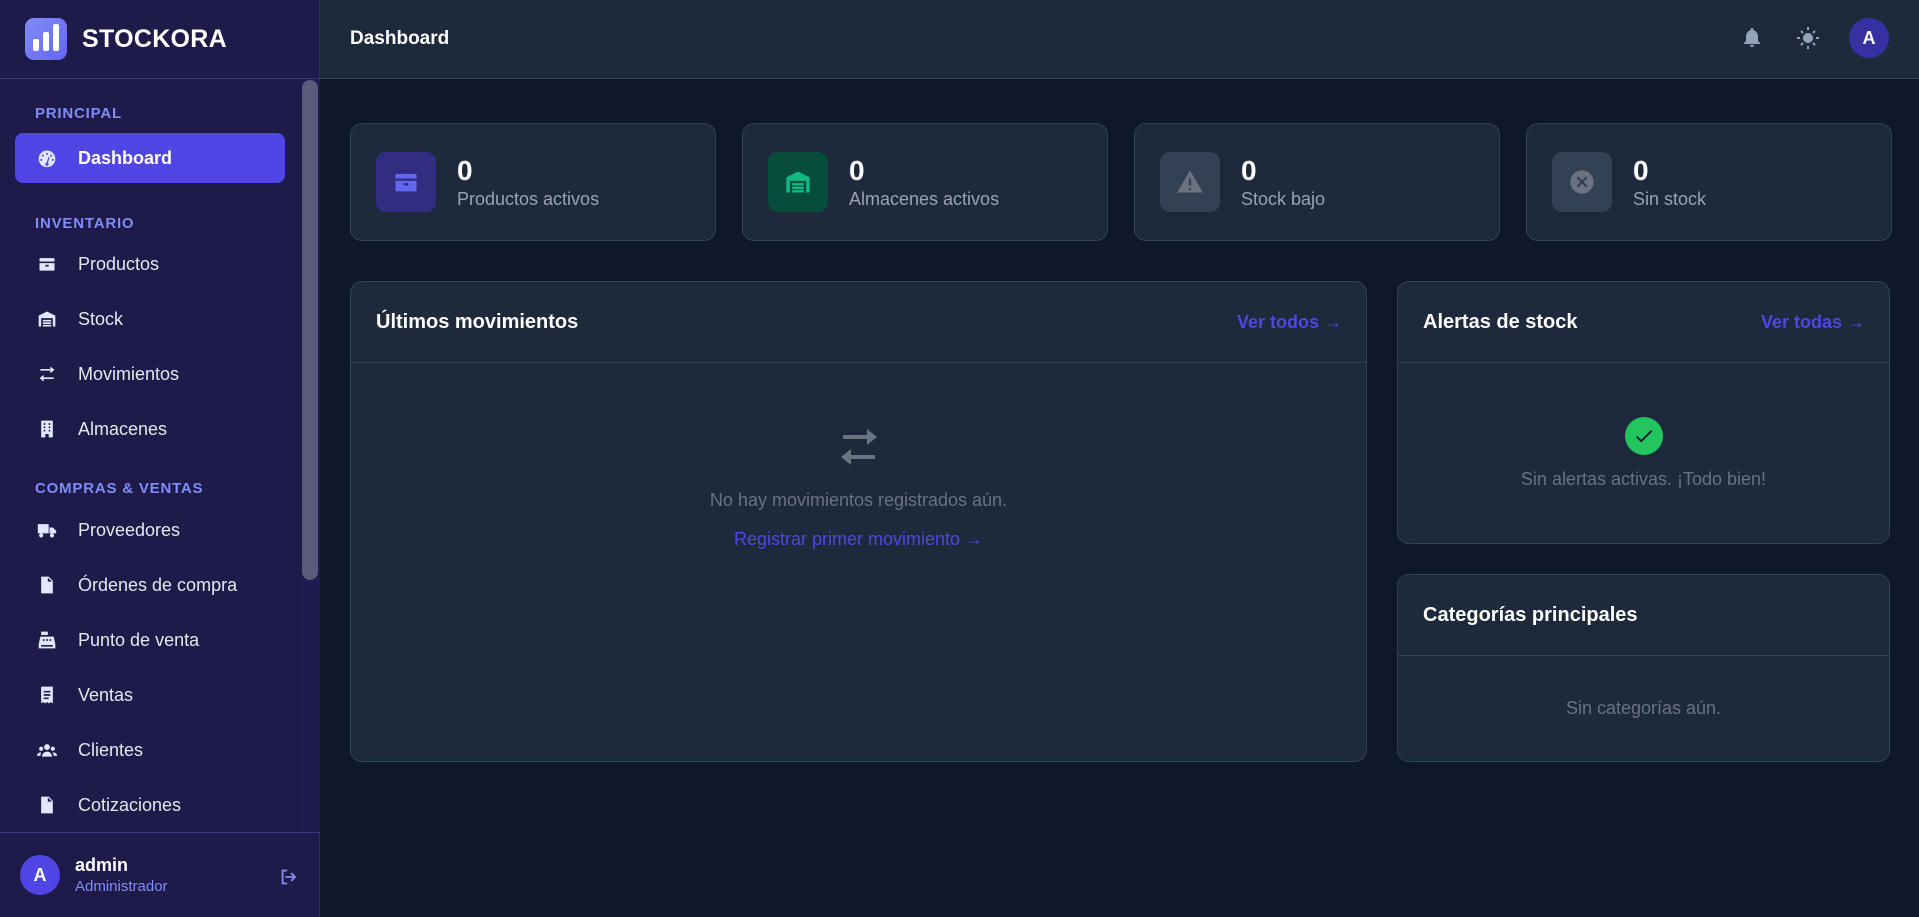 This screenshot has width=1919, height=917. Describe the element at coordinates (150, 750) in the screenshot. I see `sidebar-item-clientes: Clientes` at that location.